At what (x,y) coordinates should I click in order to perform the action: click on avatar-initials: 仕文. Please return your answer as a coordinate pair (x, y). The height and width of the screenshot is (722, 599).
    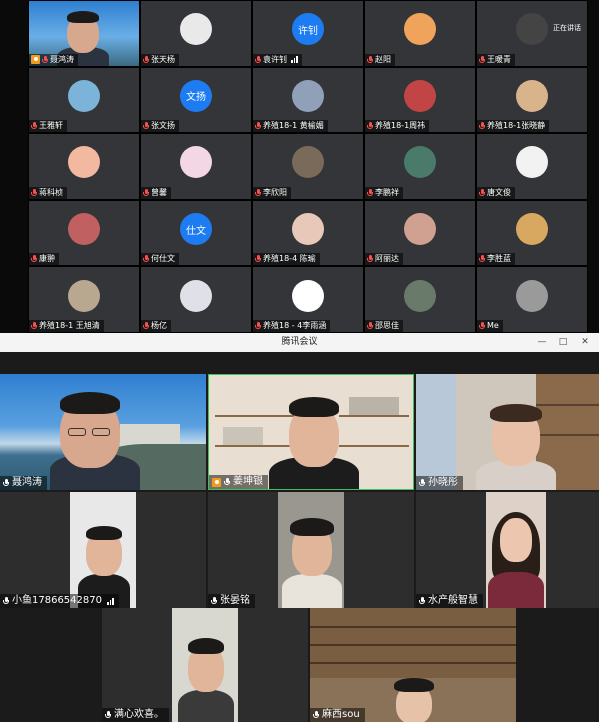
    Looking at the image, I should click on (196, 229).